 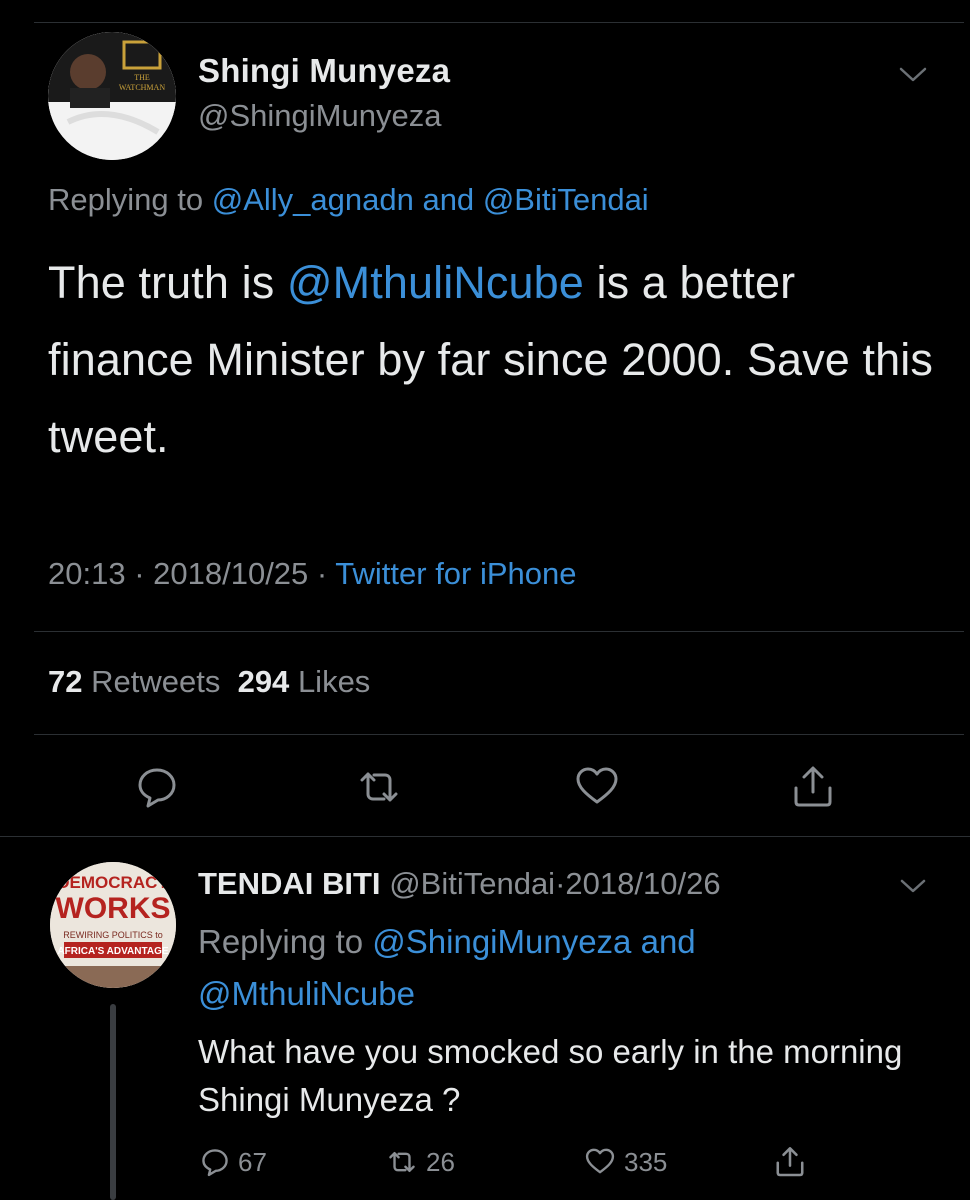 What do you see at coordinates (113, 1102) in the screenshot?
I see `thread-line` at bounding box center [113, 1102].